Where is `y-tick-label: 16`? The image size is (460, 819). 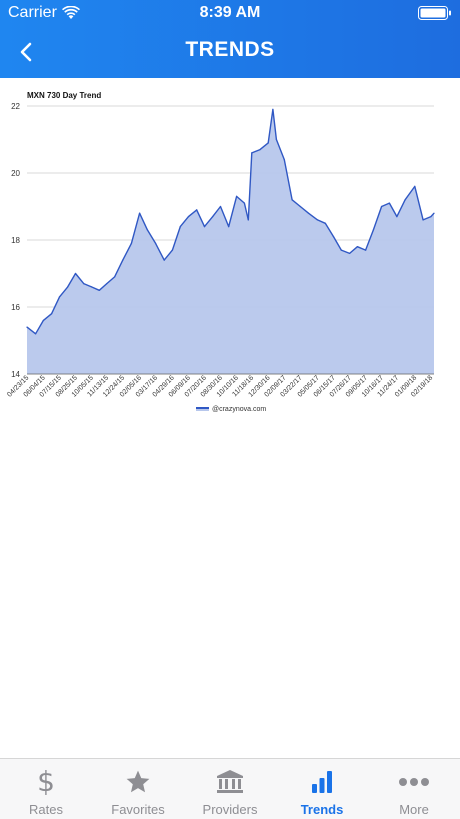 y-tick-label: 16 is located at coordinates (15, 307).